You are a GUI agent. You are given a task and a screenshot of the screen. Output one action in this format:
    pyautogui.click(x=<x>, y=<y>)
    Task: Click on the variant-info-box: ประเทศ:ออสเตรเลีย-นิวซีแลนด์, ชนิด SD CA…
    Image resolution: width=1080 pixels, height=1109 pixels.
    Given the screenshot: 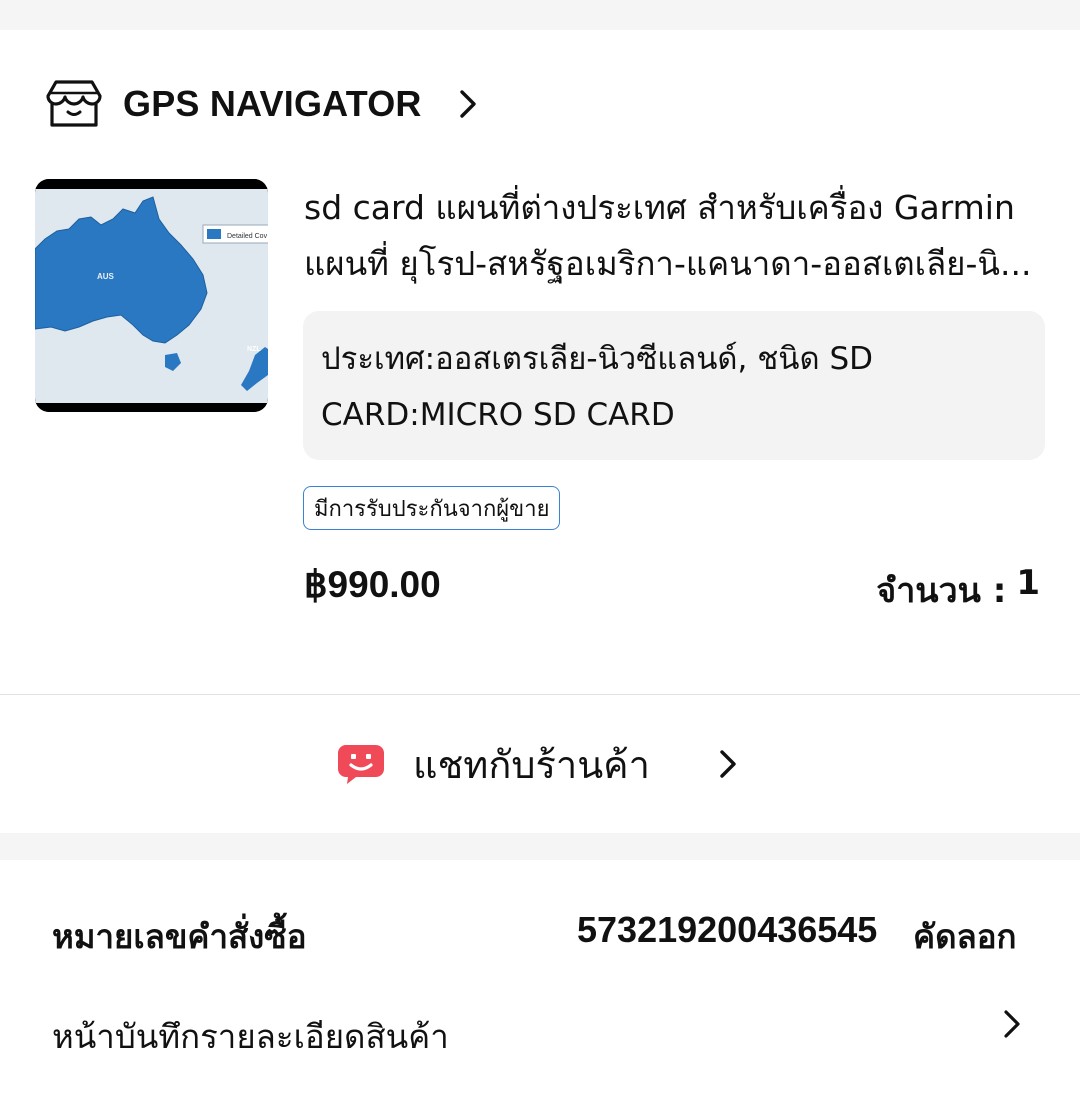 What is the action you would take?
    pyautogui.click(x=674, y=385)
    